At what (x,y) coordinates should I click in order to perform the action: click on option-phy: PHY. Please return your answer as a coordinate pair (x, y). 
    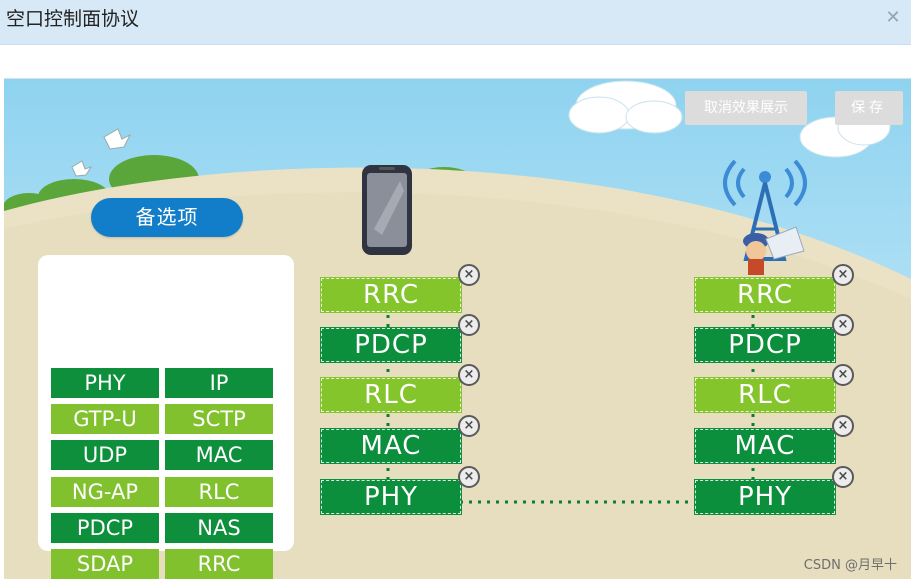
    Looking at the image, I should click on (105, 383).